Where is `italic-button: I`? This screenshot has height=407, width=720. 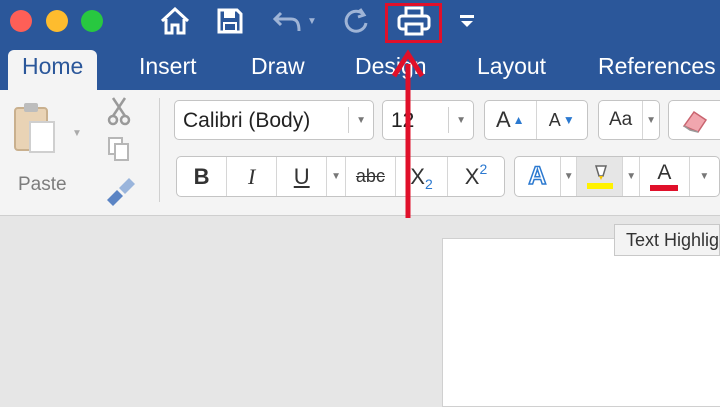 italic-button: I is located at coordinates (252, 176).